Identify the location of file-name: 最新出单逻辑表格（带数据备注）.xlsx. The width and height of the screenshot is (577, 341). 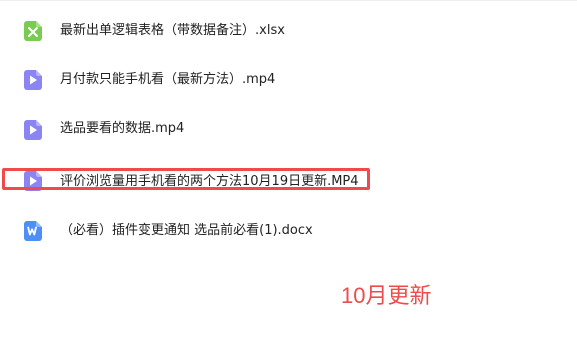
(172, 30).